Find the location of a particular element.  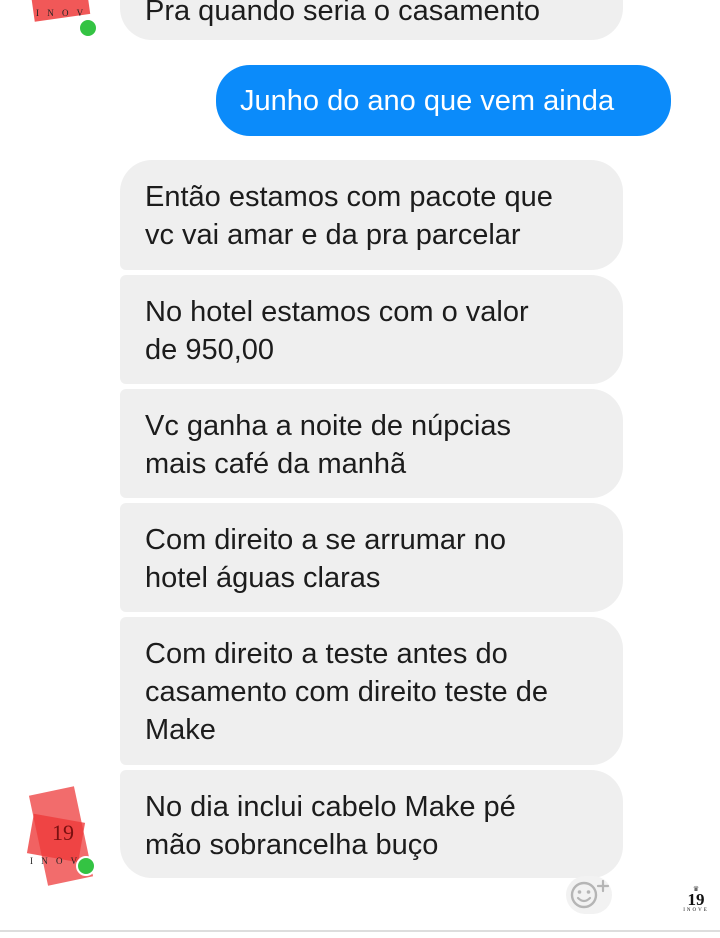

add-reaction-button is located at coordinates (589, 895).